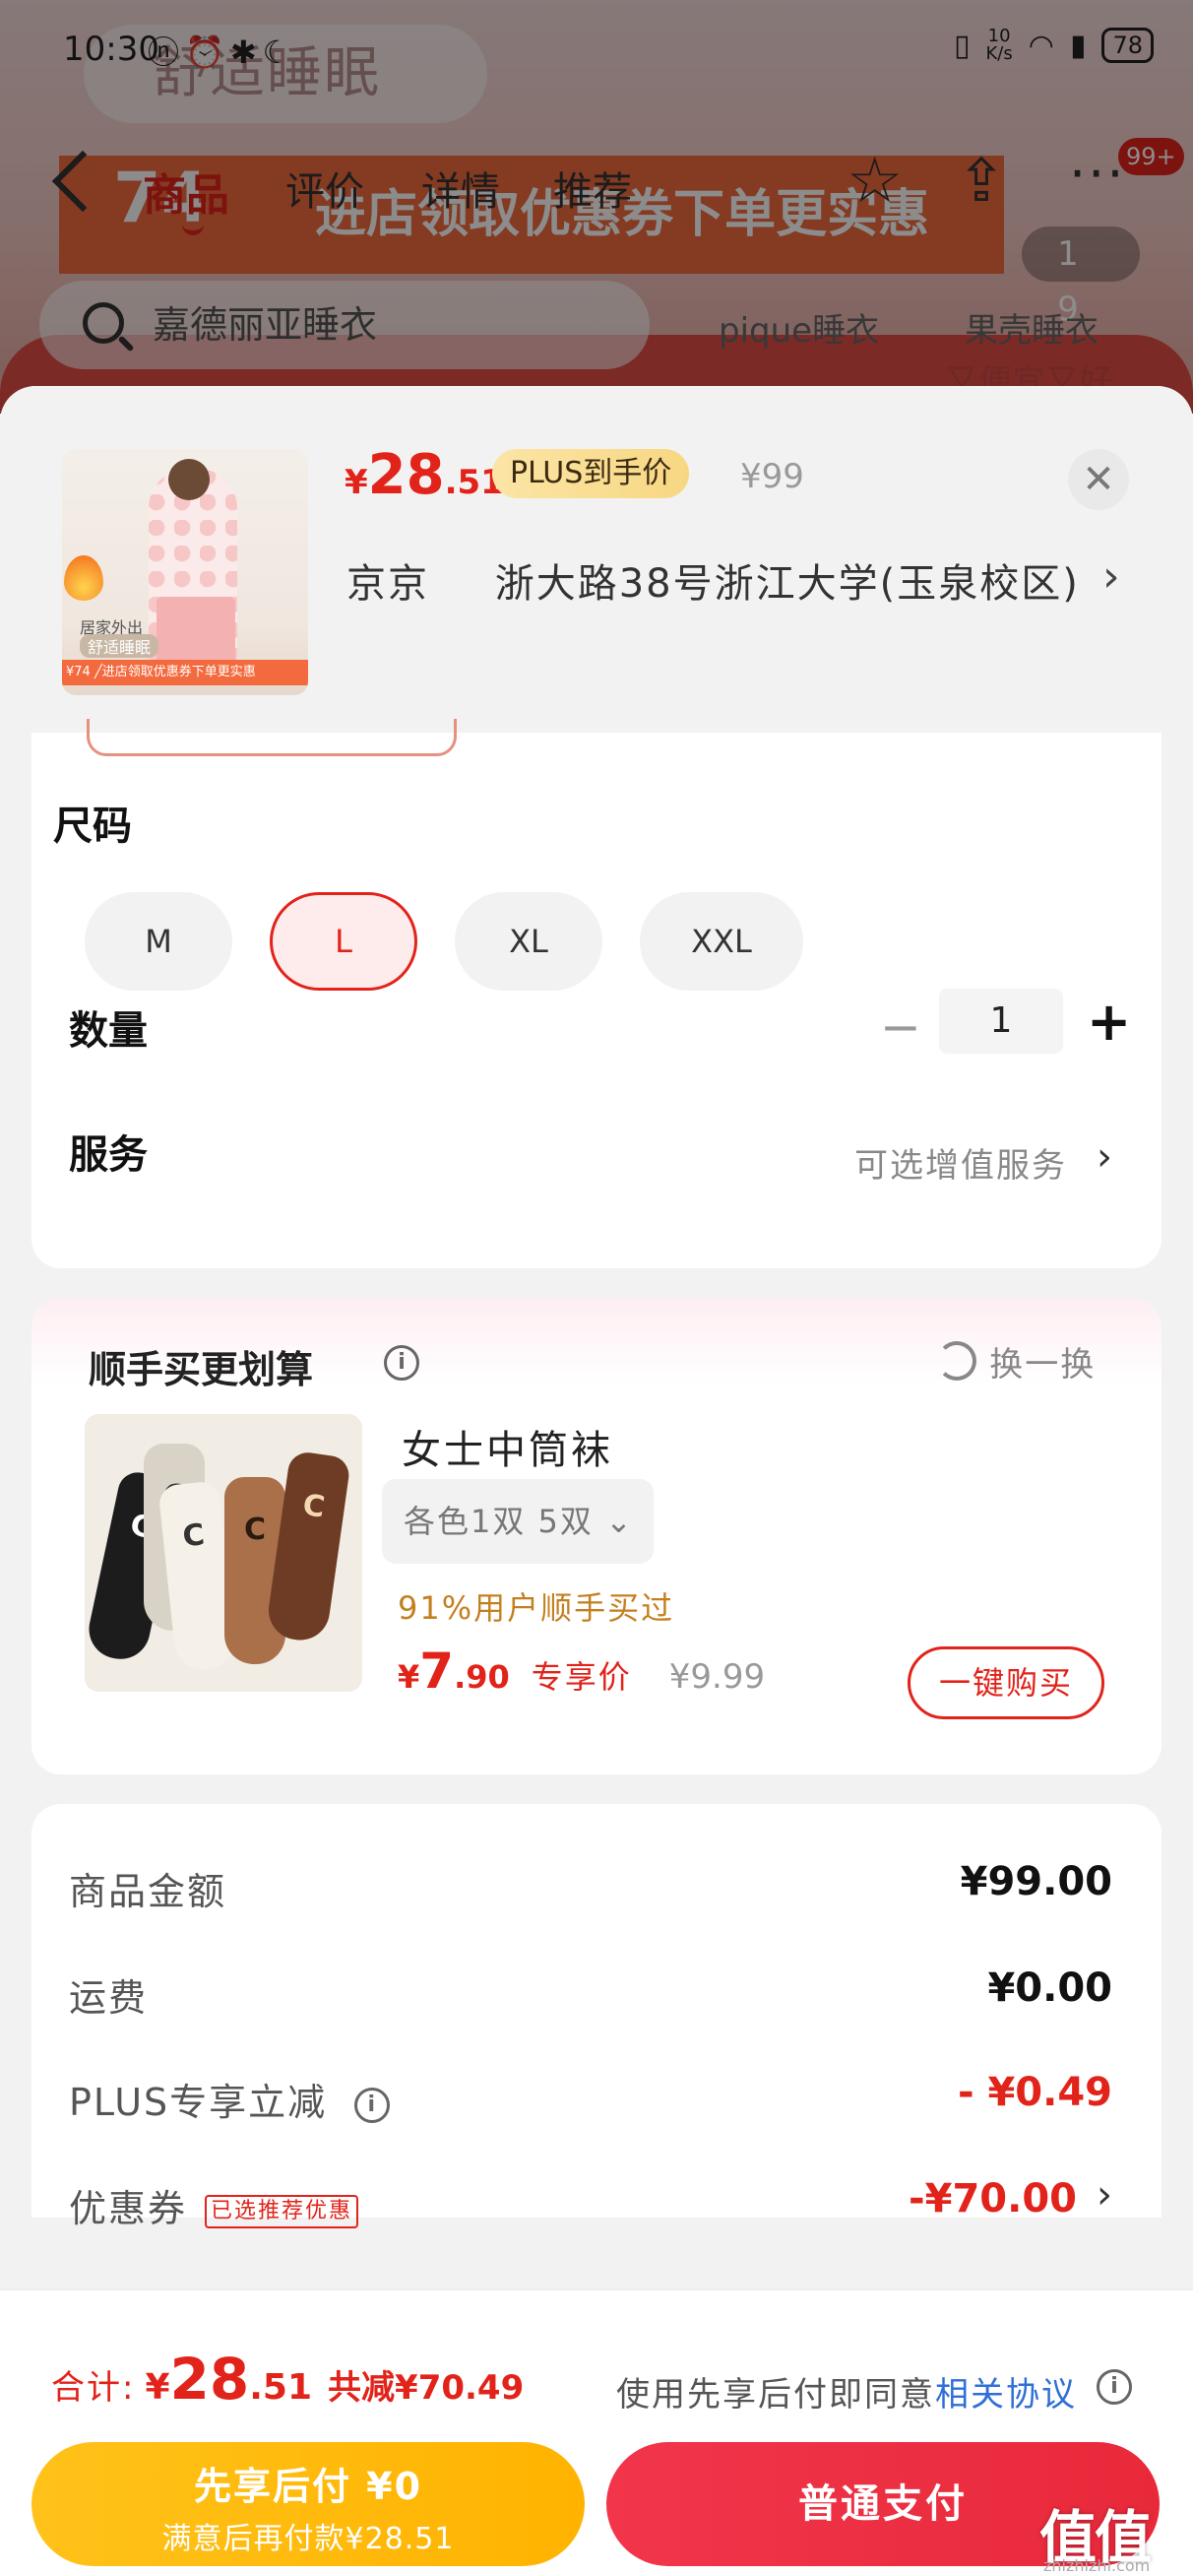 The height and width of the screenshot is (2576, 1193). I want to click on bundle-price: ¥ 7 .90 专享价 ¥9.99, so click(581, 1671).